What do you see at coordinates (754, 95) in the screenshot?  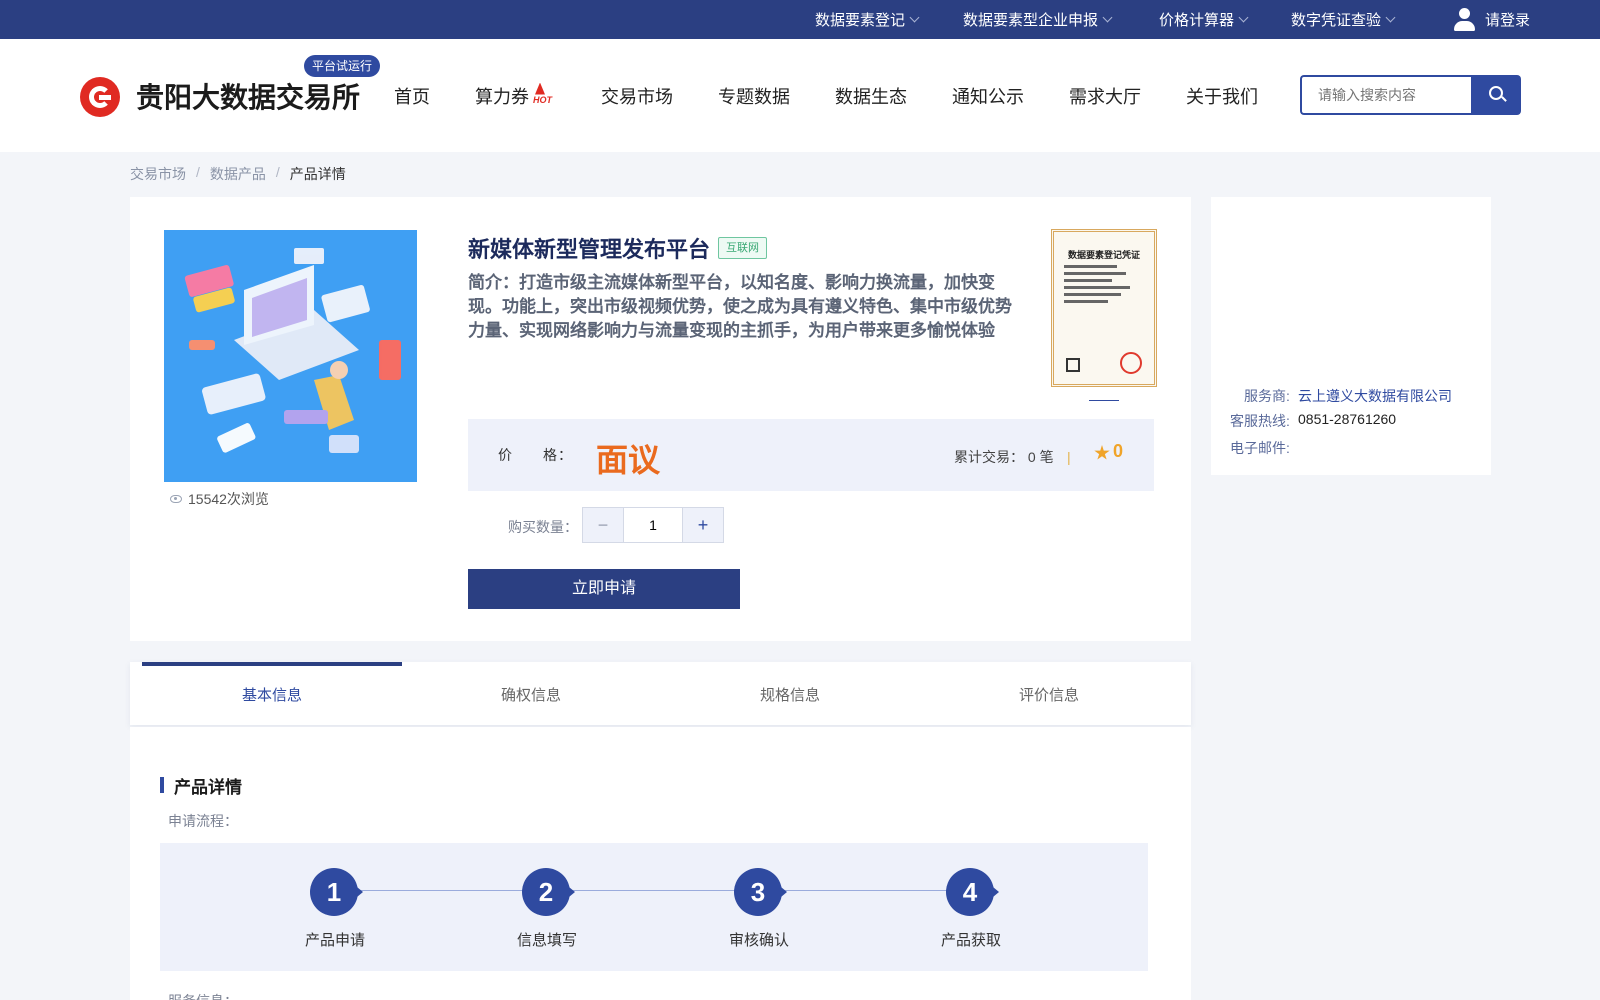 I see `nav-topic-data: 专题数据` at bounding box center [754, 95].